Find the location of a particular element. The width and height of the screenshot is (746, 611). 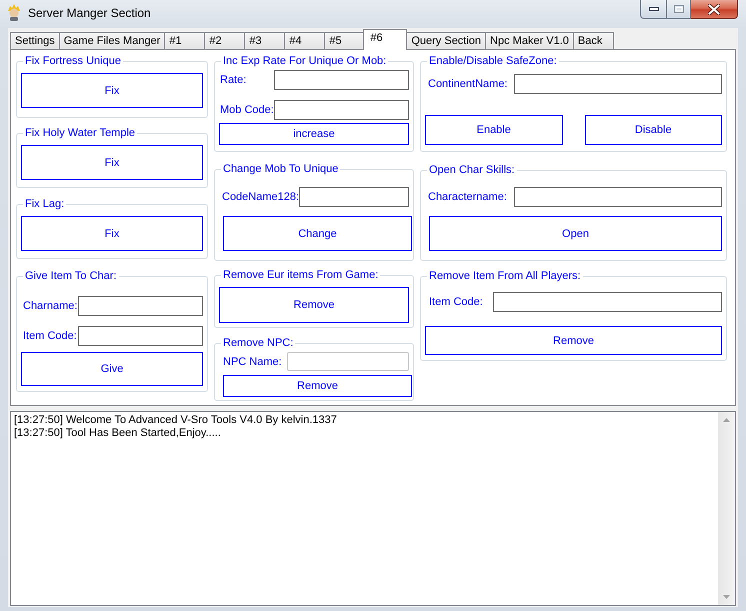

minimize-button is located at coordinates (653, 9).